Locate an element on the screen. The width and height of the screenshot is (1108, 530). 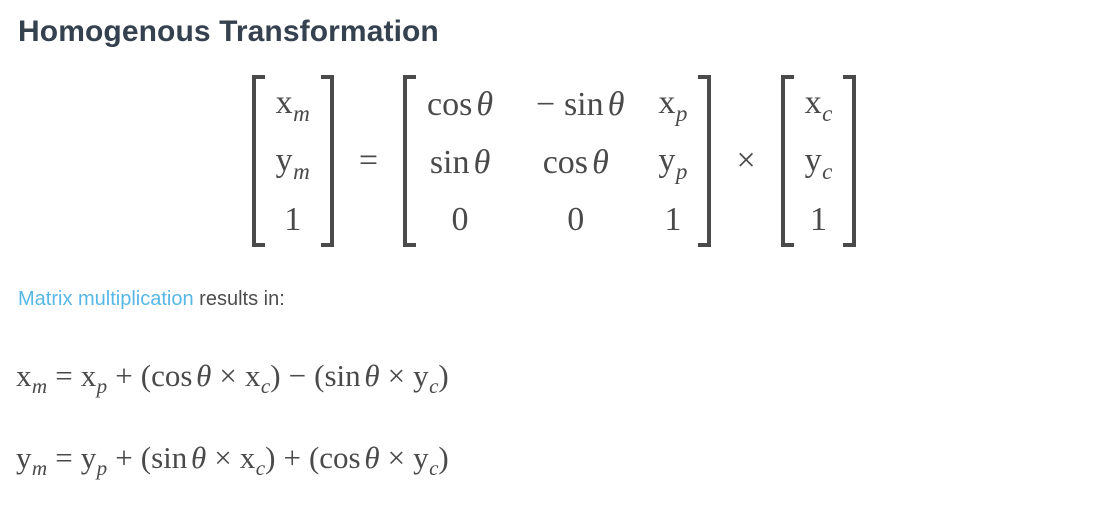
matrix-cell-r1c1: cos θ is located at coordinates (460, 104).